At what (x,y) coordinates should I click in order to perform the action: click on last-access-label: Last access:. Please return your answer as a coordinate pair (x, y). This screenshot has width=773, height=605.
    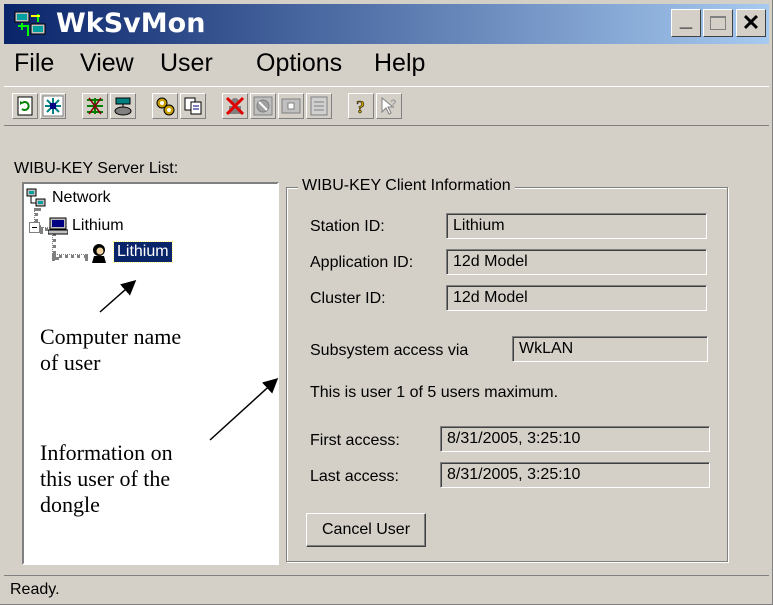
    Looking at the image, I should click on (354, 476).